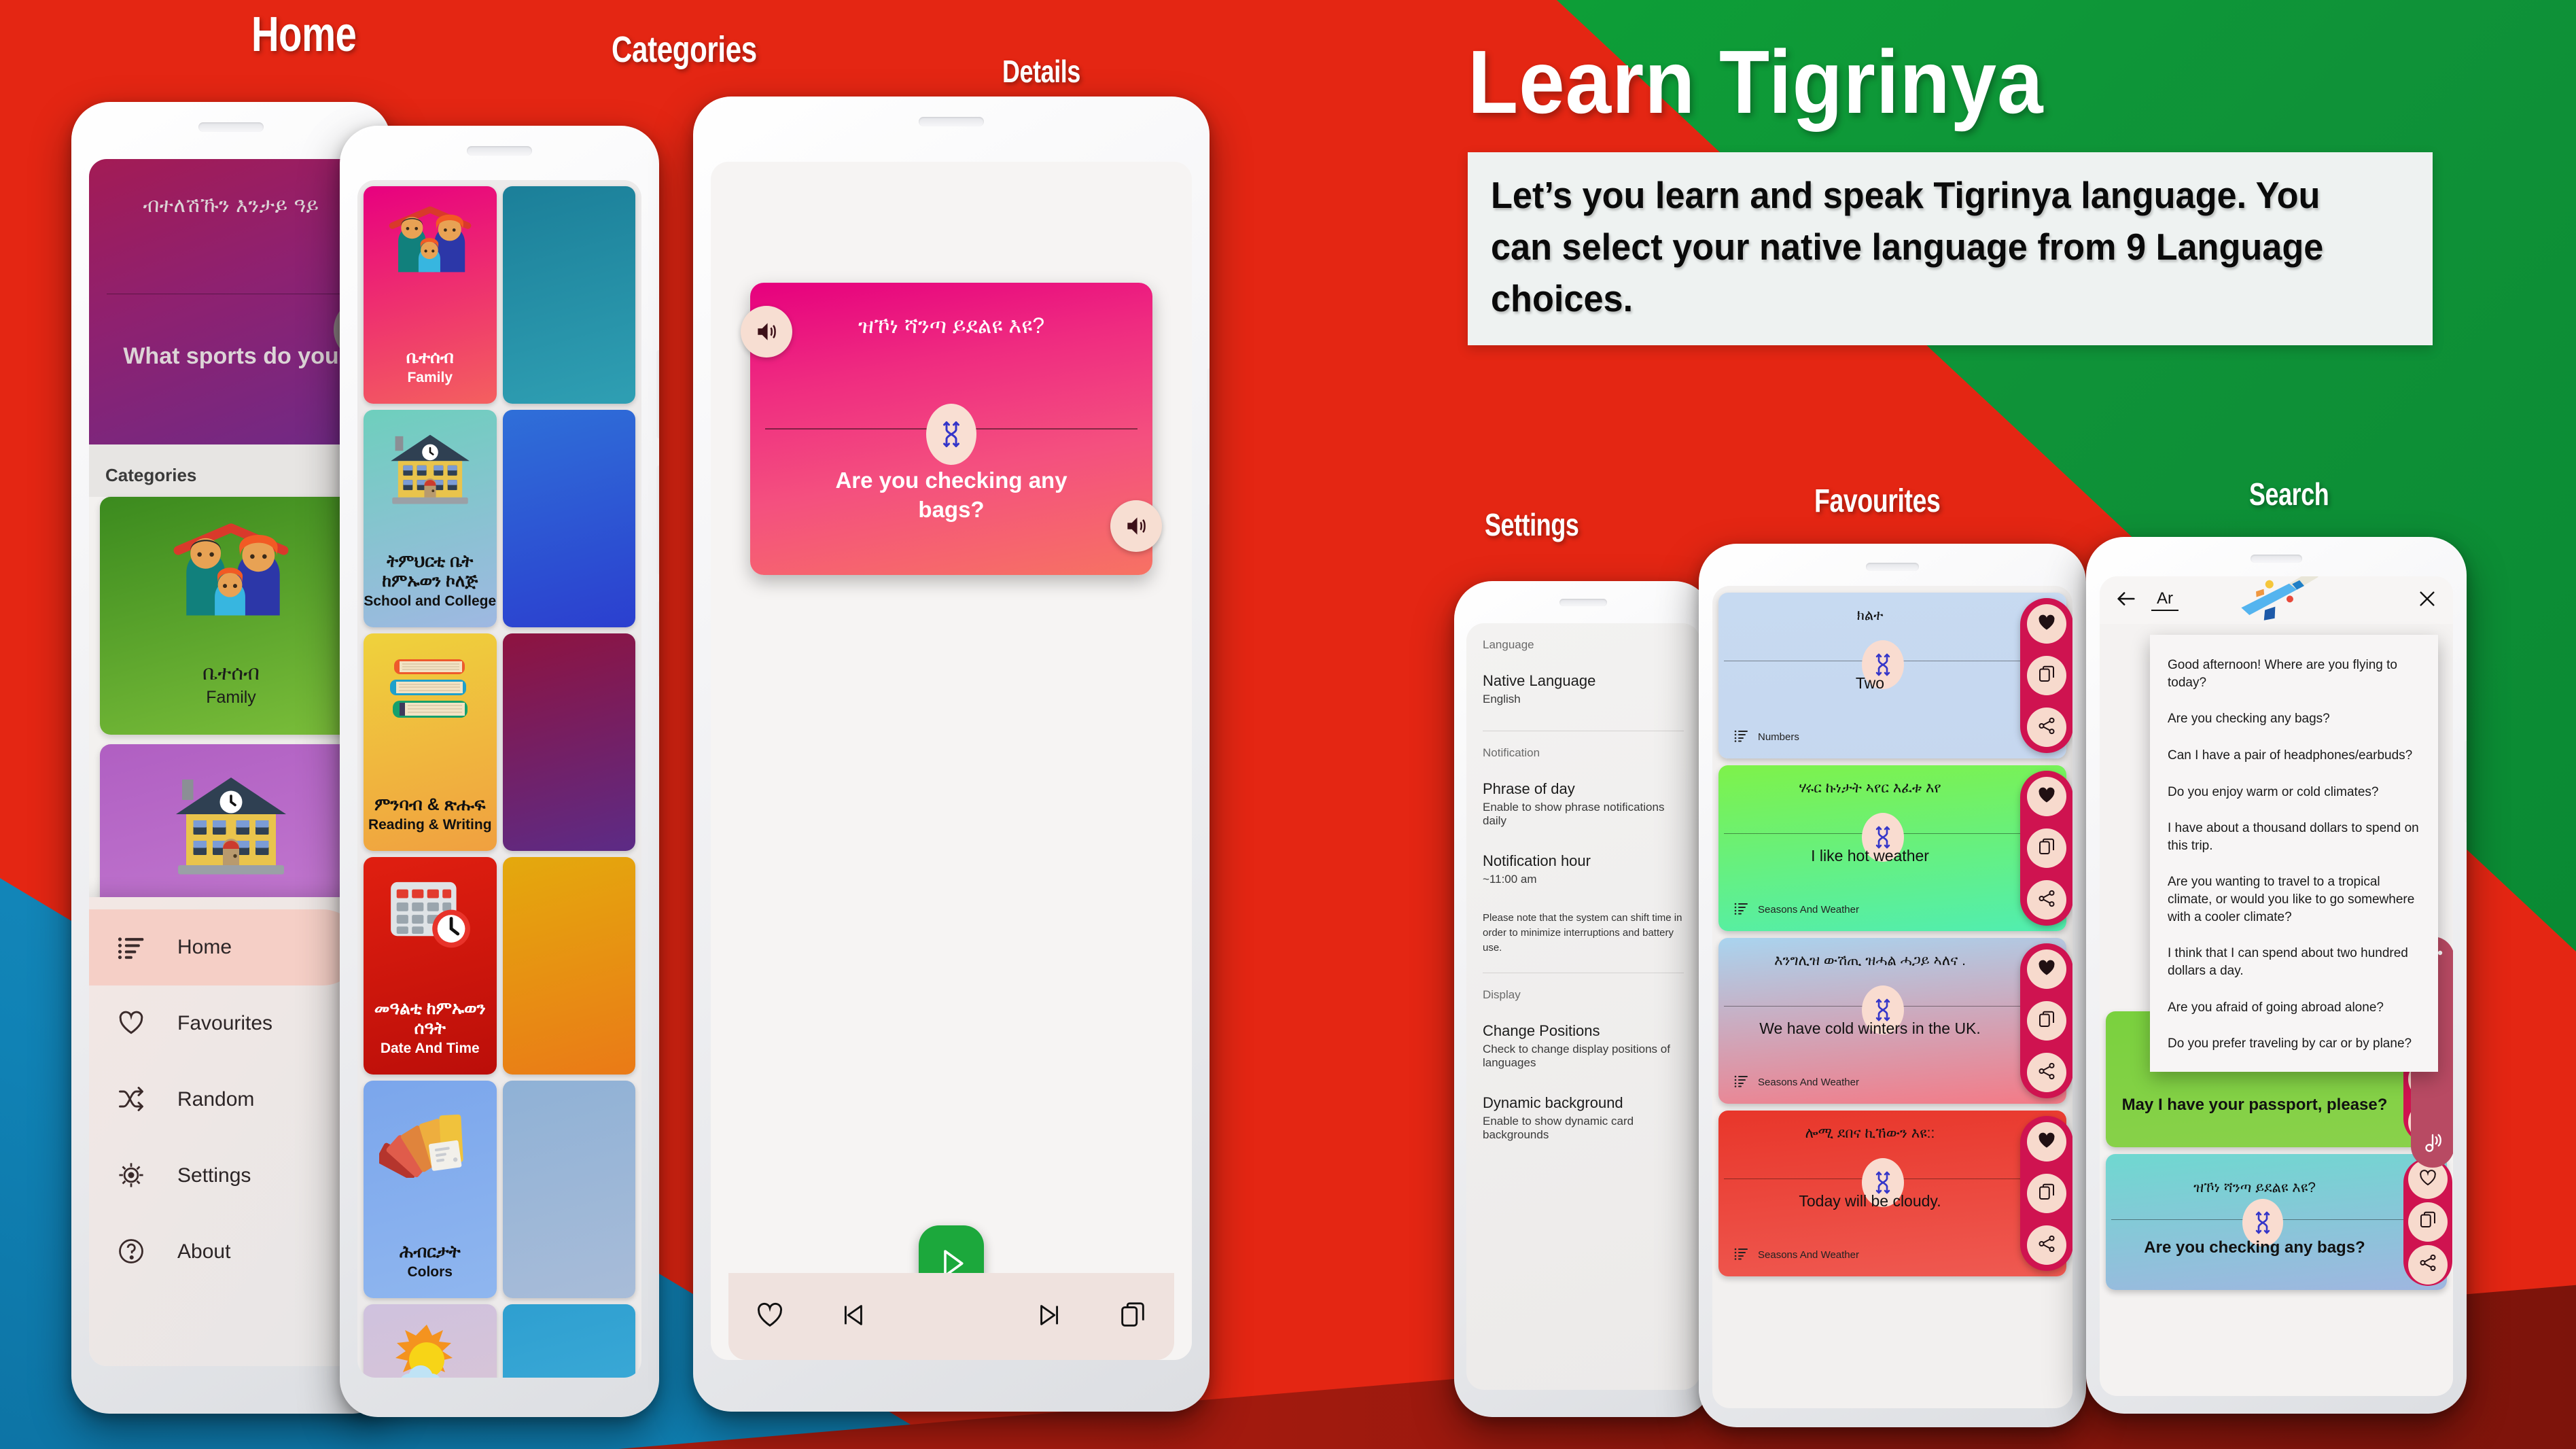  What do you see at coordinates (2254, 1247) in the screenshot?
I see `card-english-text: Are you checking any bags?` at bounding box center [2254, 1247].